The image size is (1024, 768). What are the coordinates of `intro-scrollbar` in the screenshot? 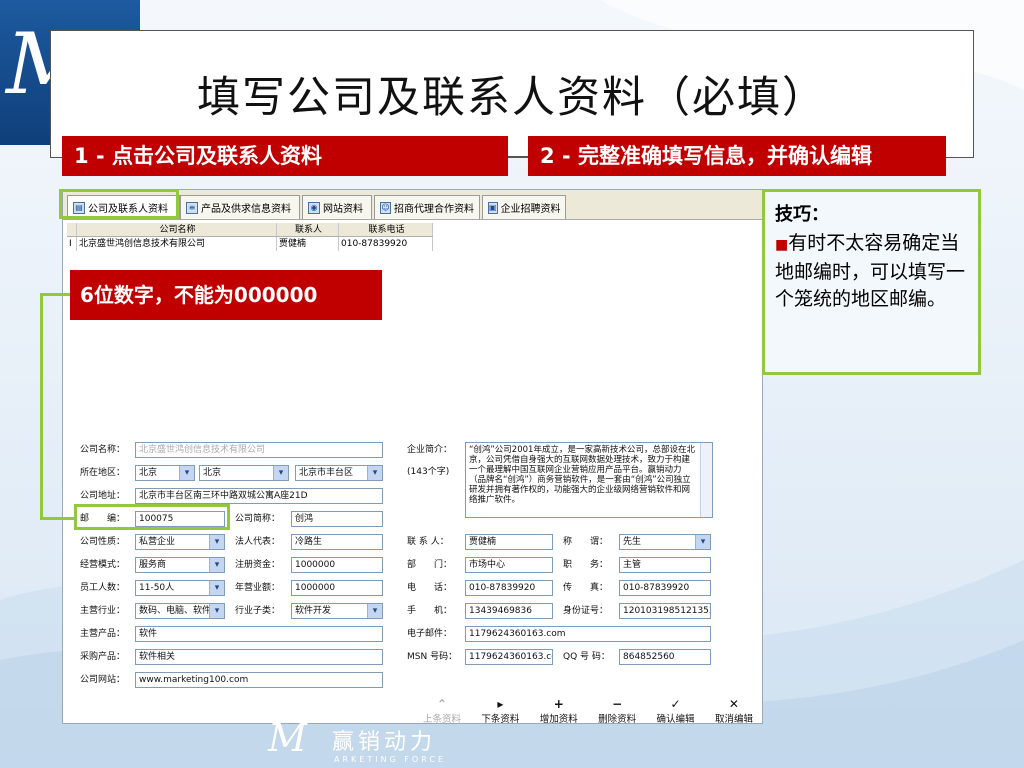 It's located at (706, 480).